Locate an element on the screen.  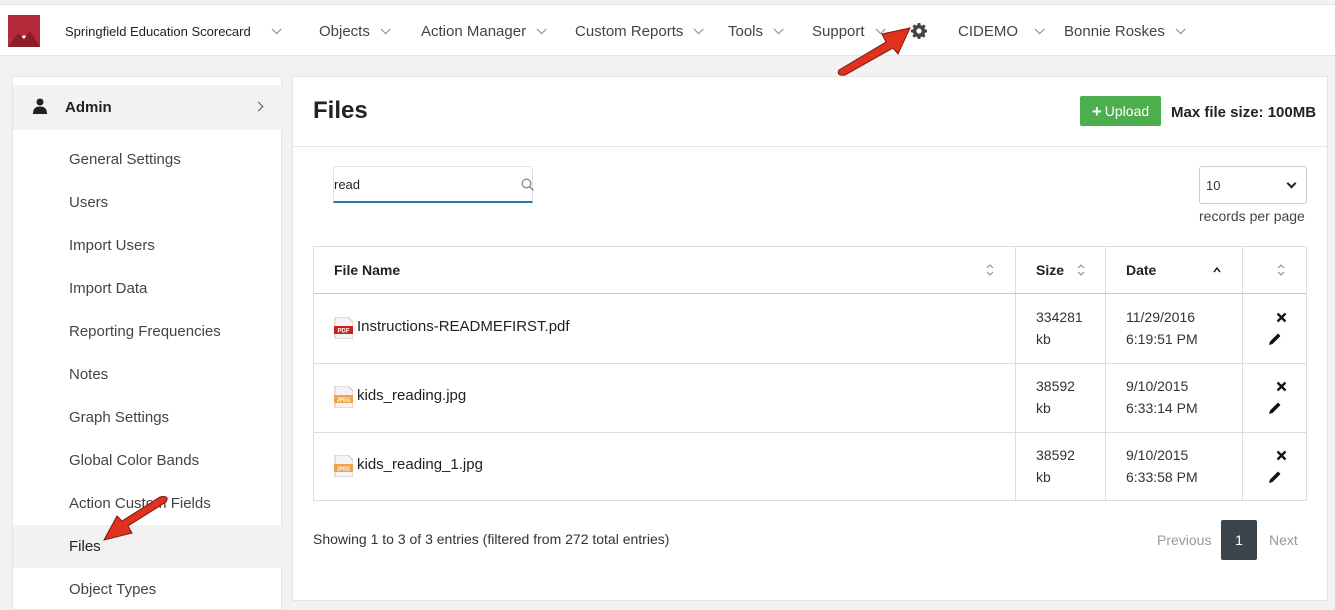
nav-org: CIDEMO is located at coordinates (1001, 31).